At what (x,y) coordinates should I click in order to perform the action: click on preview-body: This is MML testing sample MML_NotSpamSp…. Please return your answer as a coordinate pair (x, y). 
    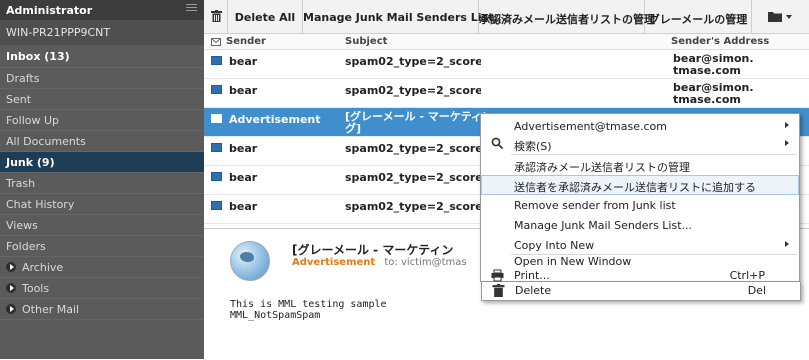
    Looking at the image, I should click on (308, 310).